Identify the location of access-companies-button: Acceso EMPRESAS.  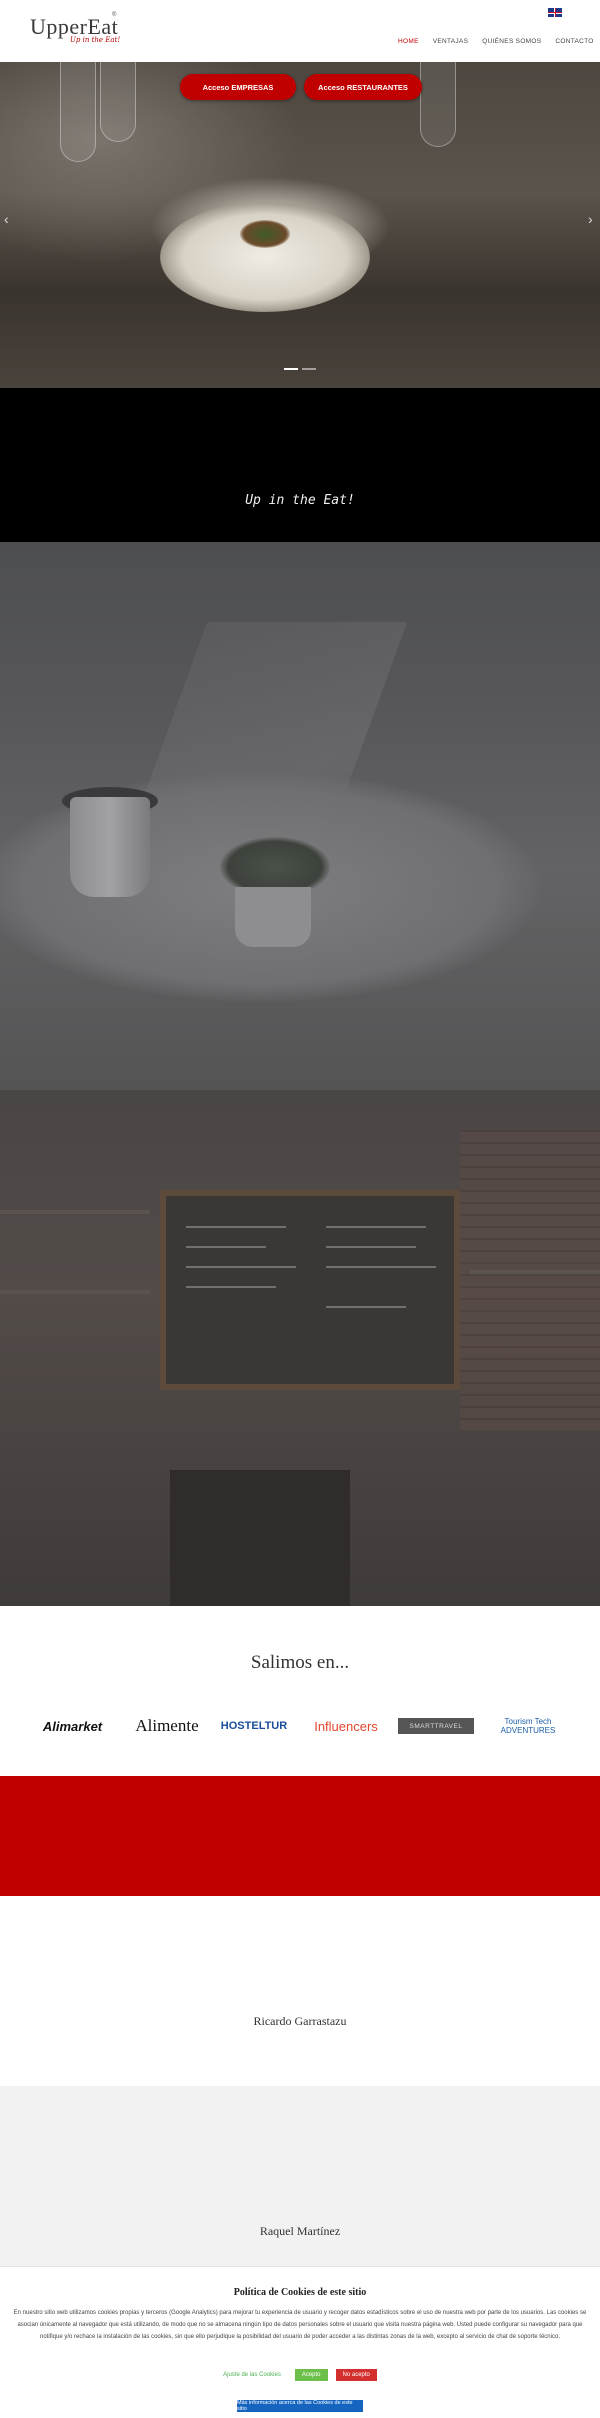
(238, 87).